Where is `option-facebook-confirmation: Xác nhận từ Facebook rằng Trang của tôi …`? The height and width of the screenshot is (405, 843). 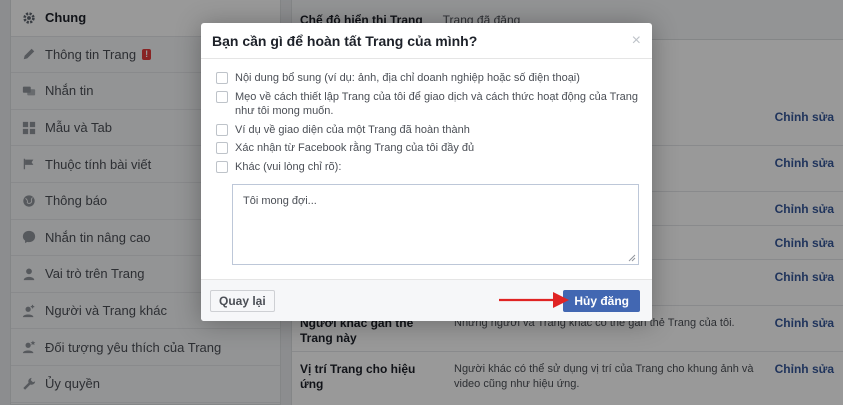
option-facebook-confirmation: Xác nhận từ Facebook rằng Trang của tôi … is located at coordinates (428, 148).